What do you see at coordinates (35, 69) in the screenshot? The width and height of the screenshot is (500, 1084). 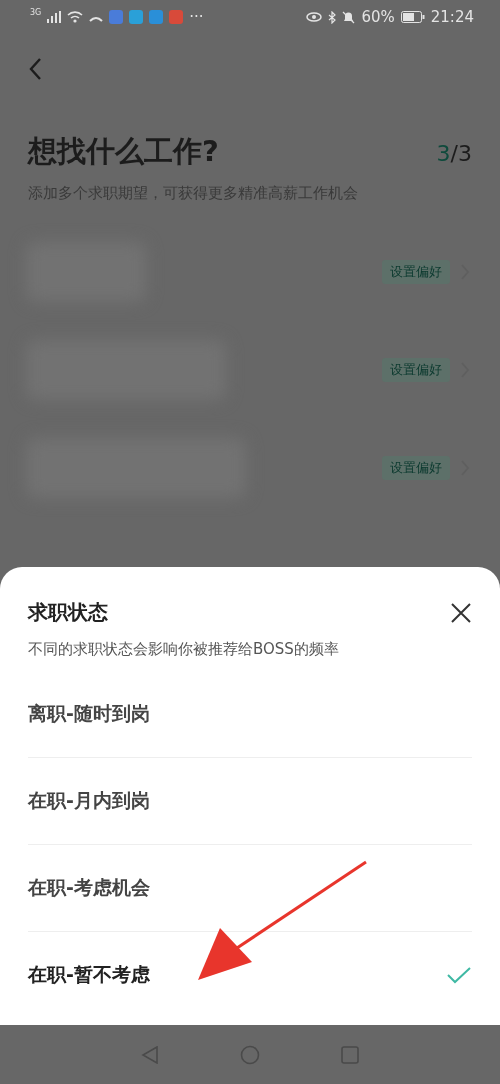 I see `back-icon` at bounding box center [35, 69].